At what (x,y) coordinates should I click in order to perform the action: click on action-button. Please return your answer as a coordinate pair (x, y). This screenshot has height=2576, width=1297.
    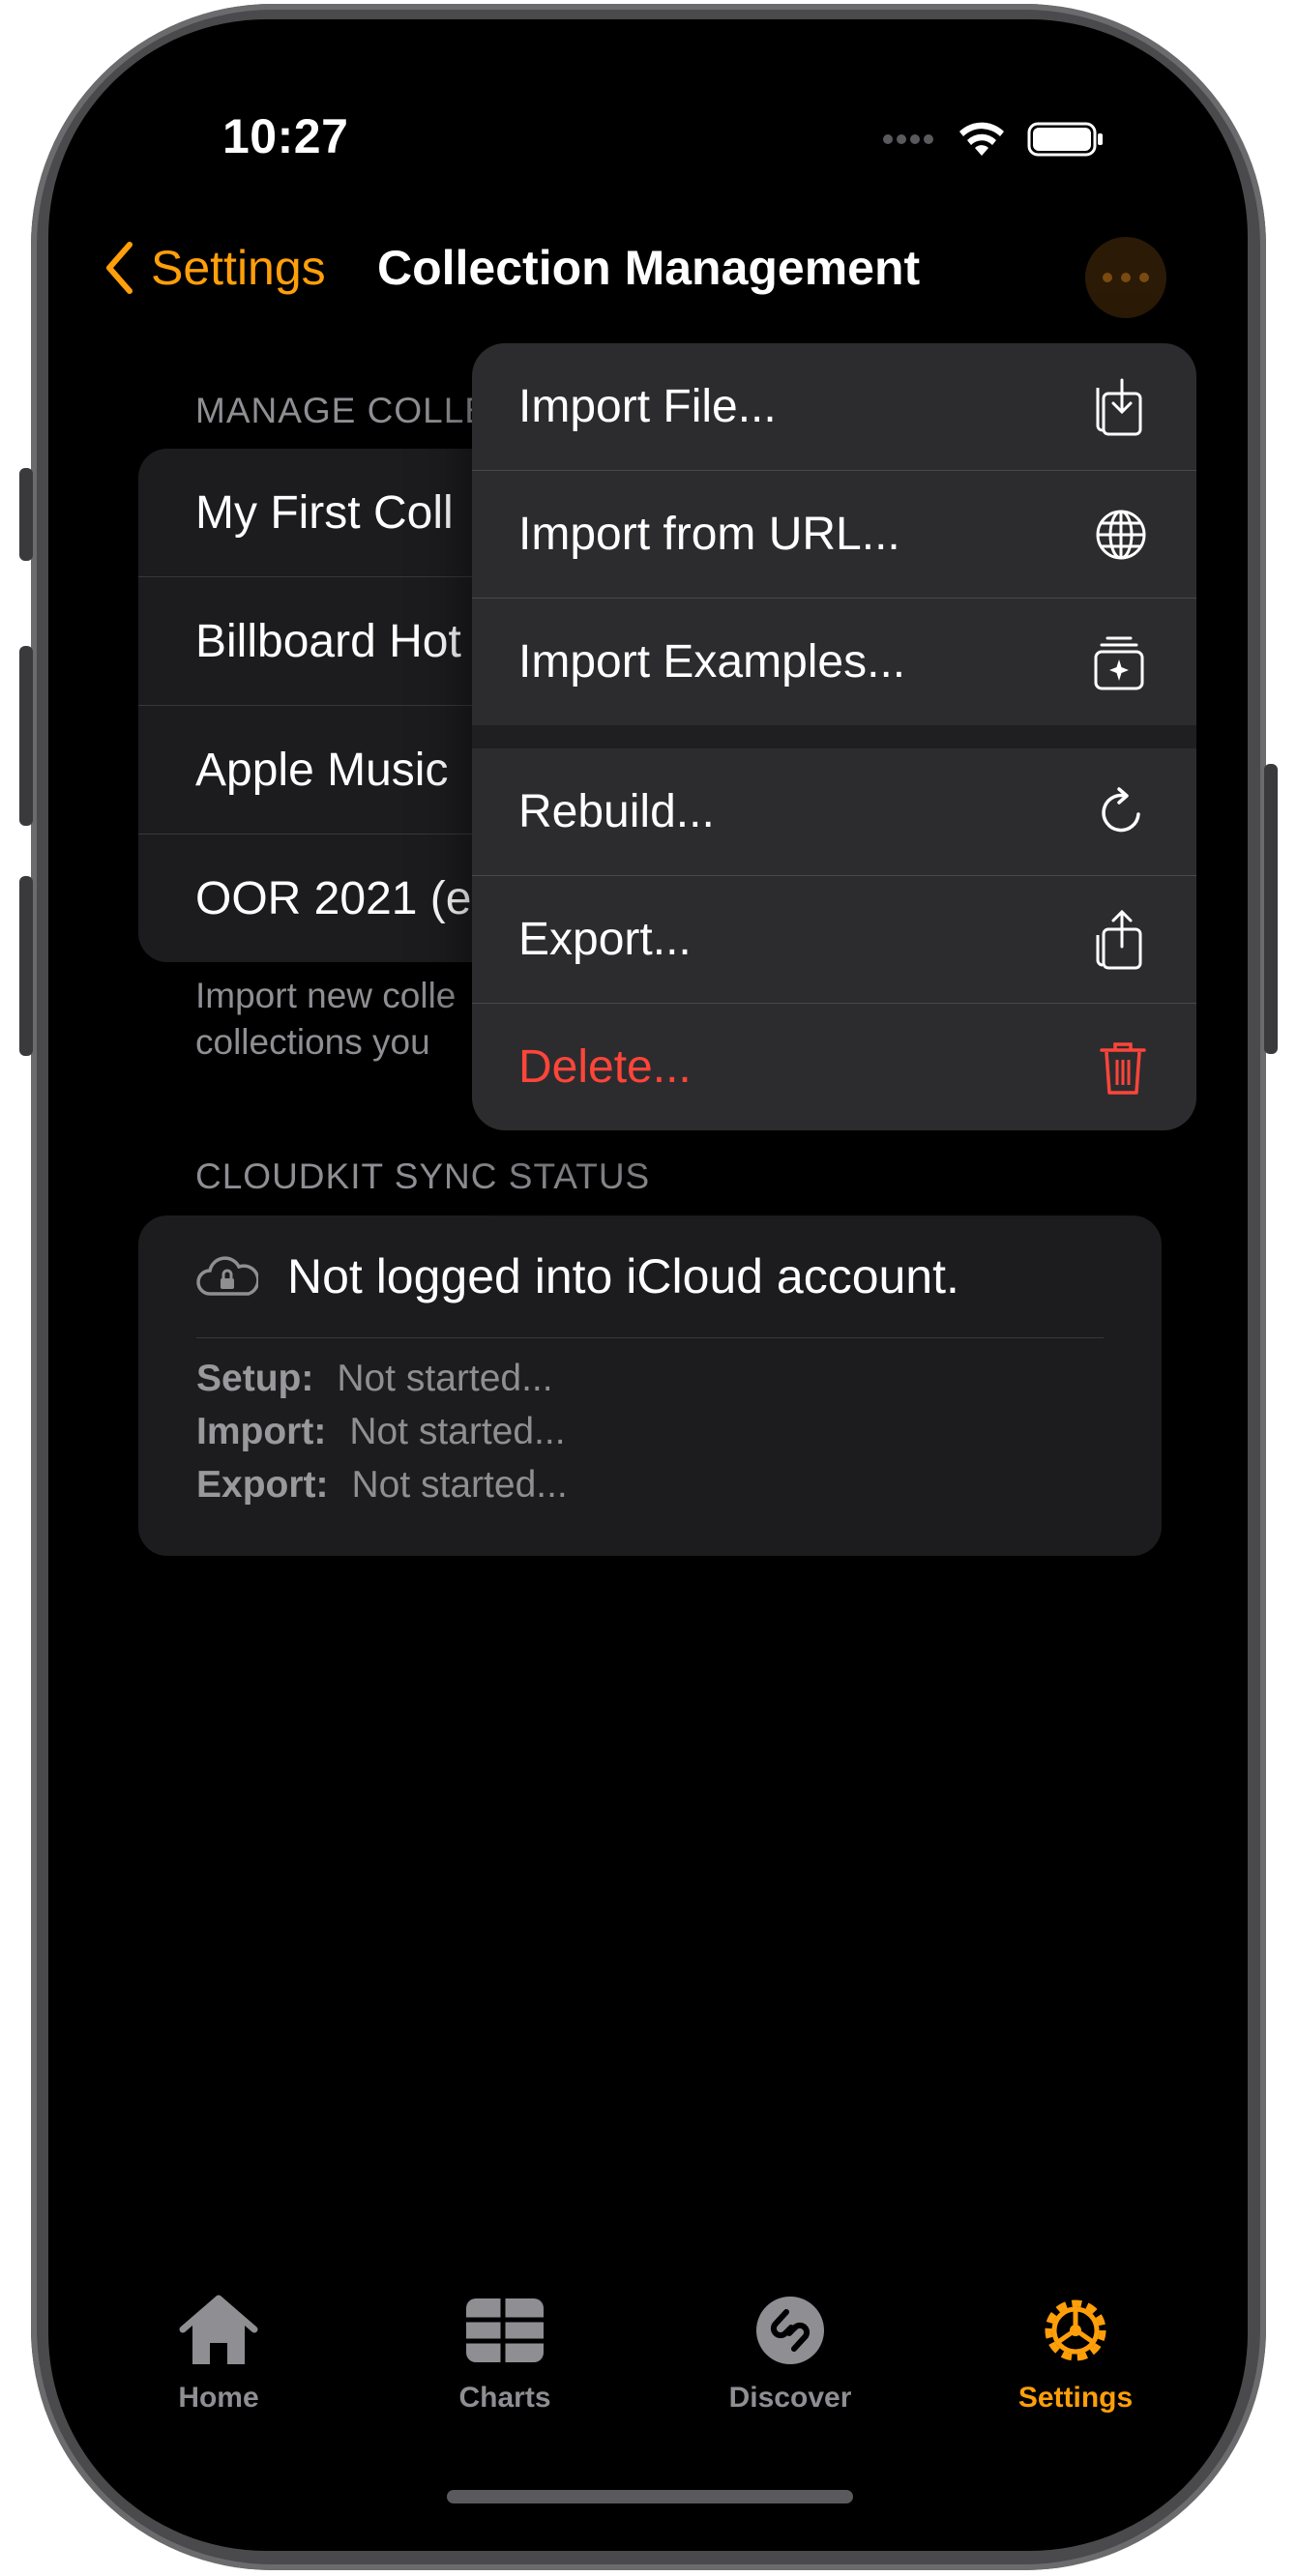
    Looking at the image, I should click on (26, 514).